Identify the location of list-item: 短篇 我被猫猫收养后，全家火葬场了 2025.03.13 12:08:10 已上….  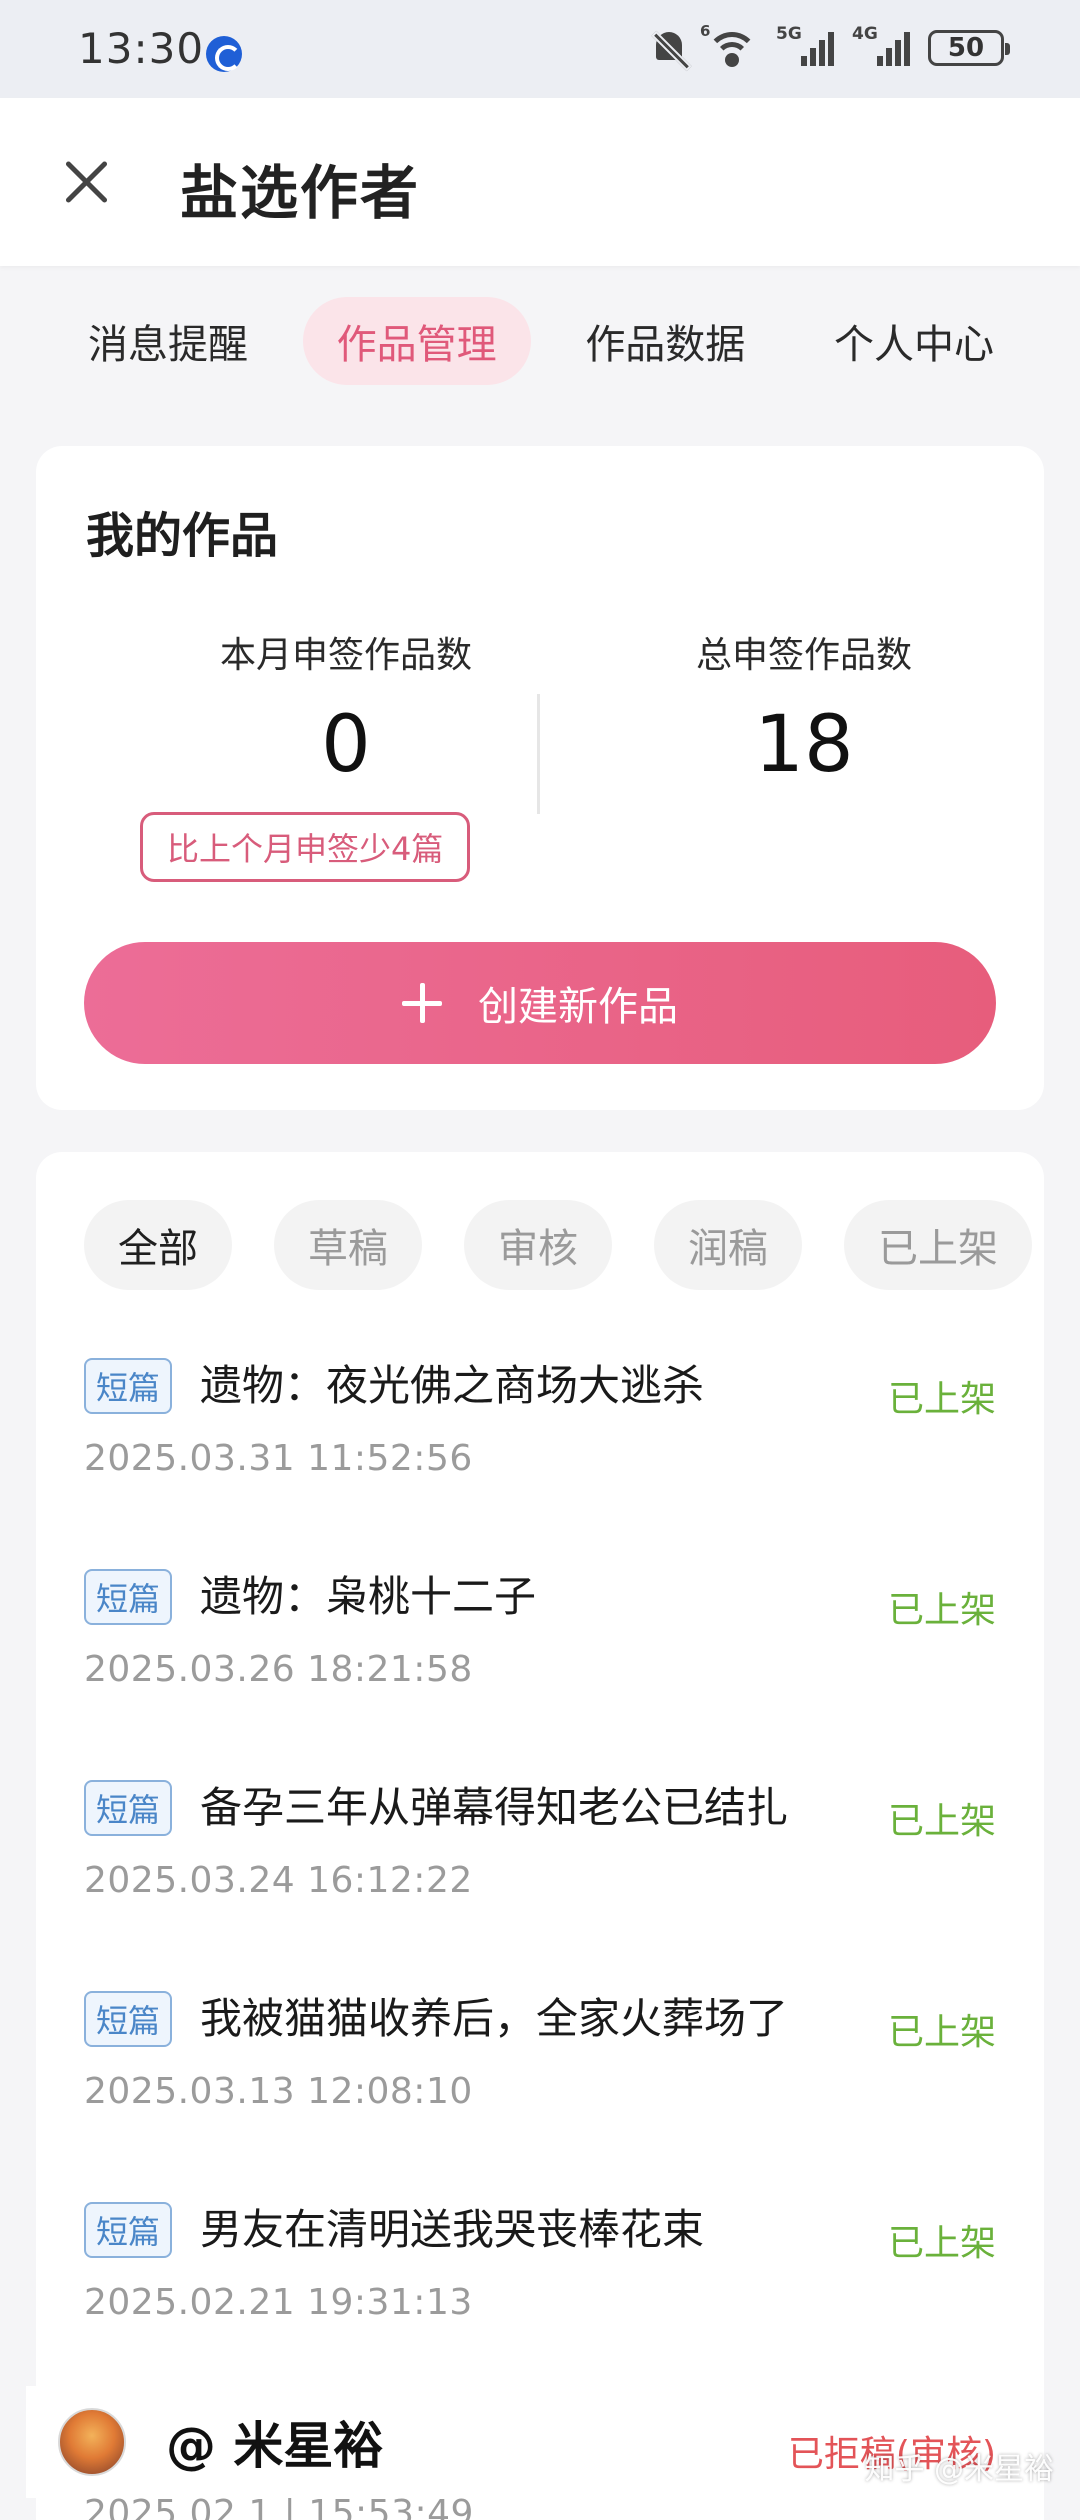
(540, 2055).